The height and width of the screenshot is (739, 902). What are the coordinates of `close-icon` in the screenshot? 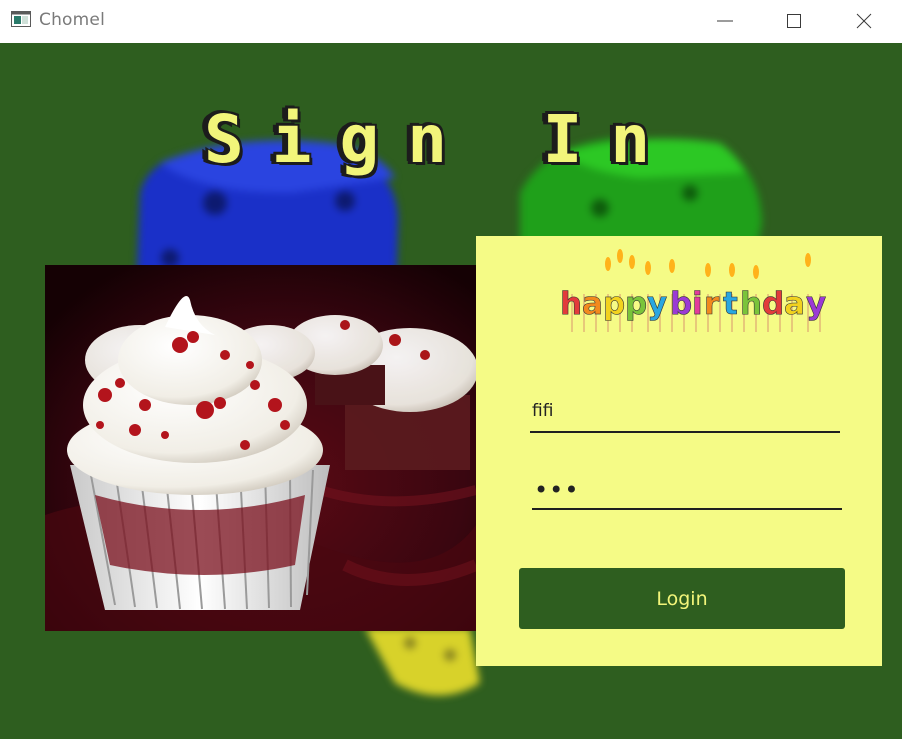 It's located at (864, 21).